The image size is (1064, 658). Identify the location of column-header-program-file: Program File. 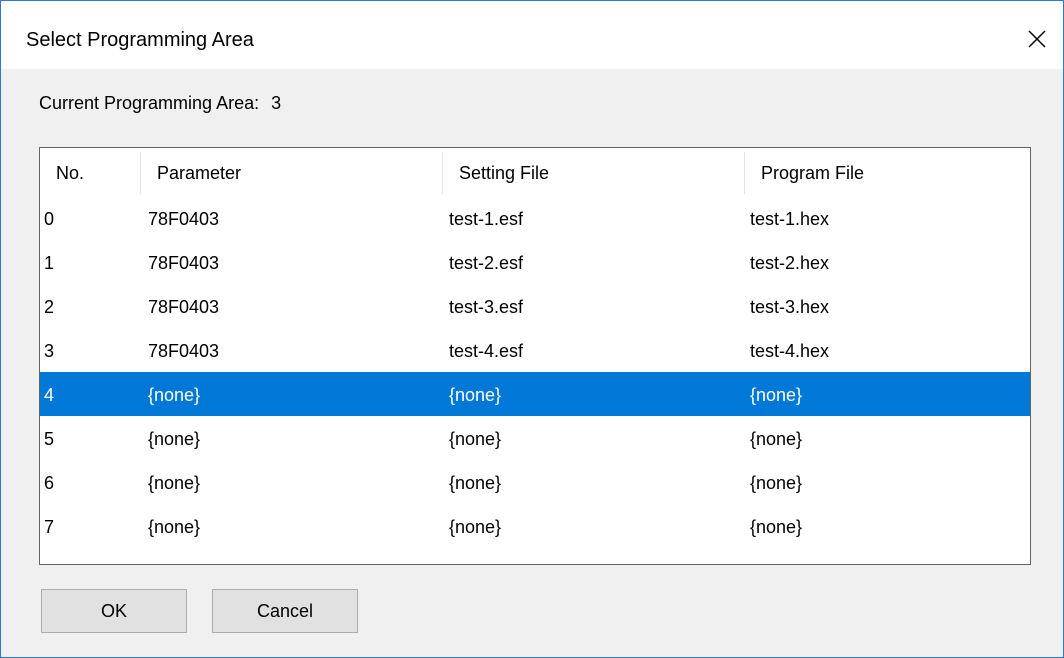
(887, 172).